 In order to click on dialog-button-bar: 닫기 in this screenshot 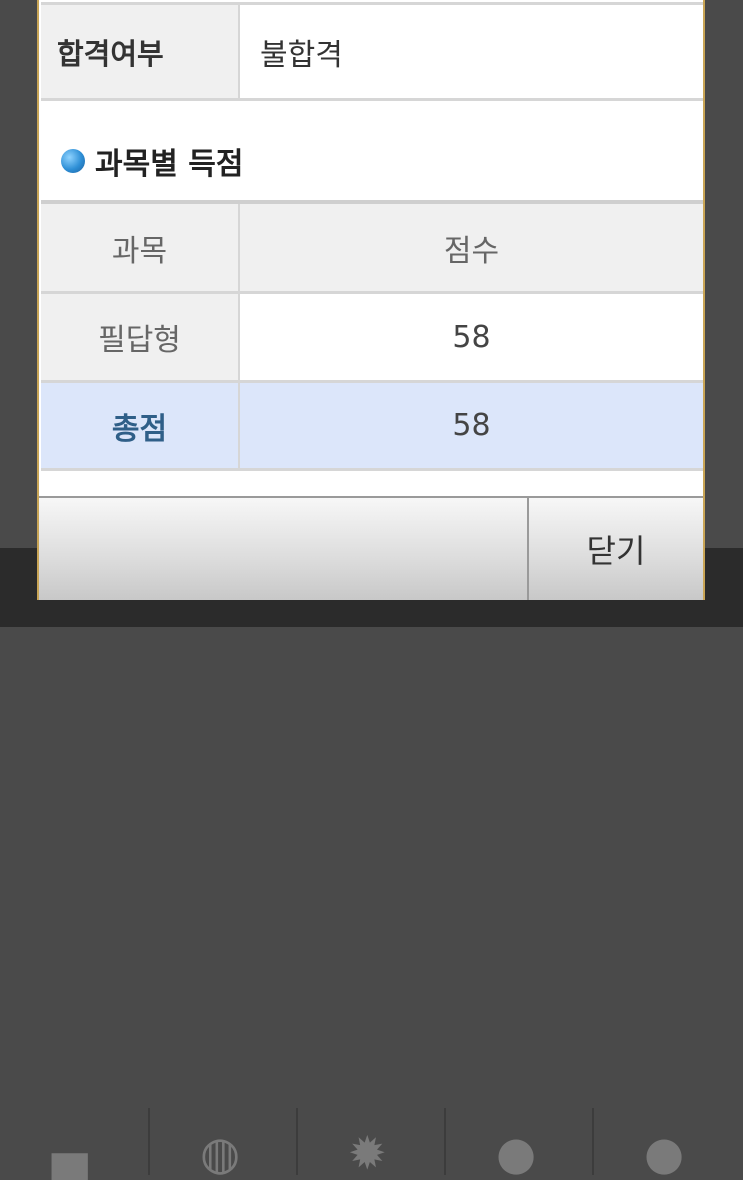, I will do `click(371, 548)`.